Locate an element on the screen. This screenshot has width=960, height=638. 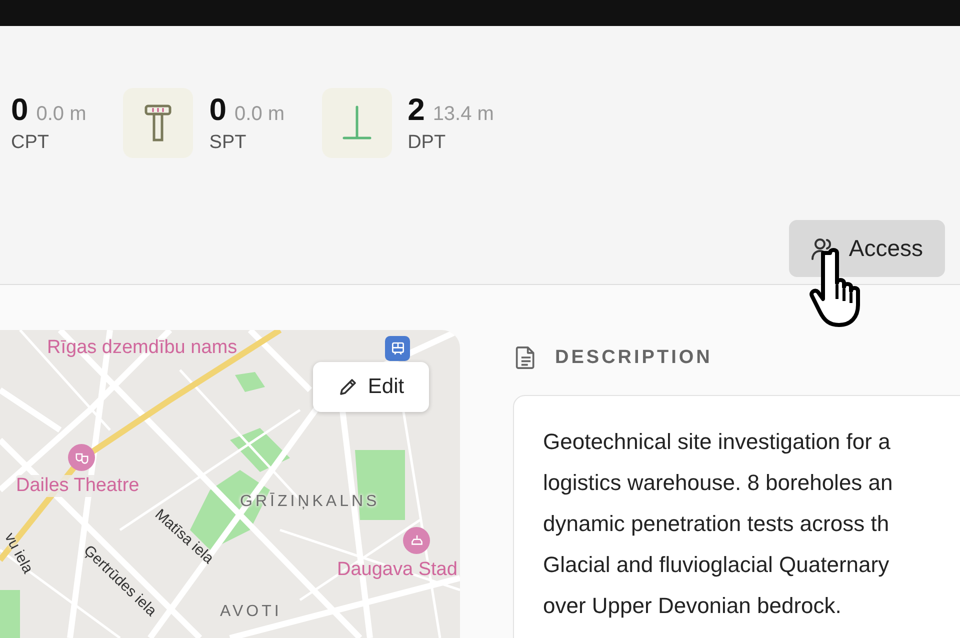
stat-label: SPT is located at coordinates (228, 143).